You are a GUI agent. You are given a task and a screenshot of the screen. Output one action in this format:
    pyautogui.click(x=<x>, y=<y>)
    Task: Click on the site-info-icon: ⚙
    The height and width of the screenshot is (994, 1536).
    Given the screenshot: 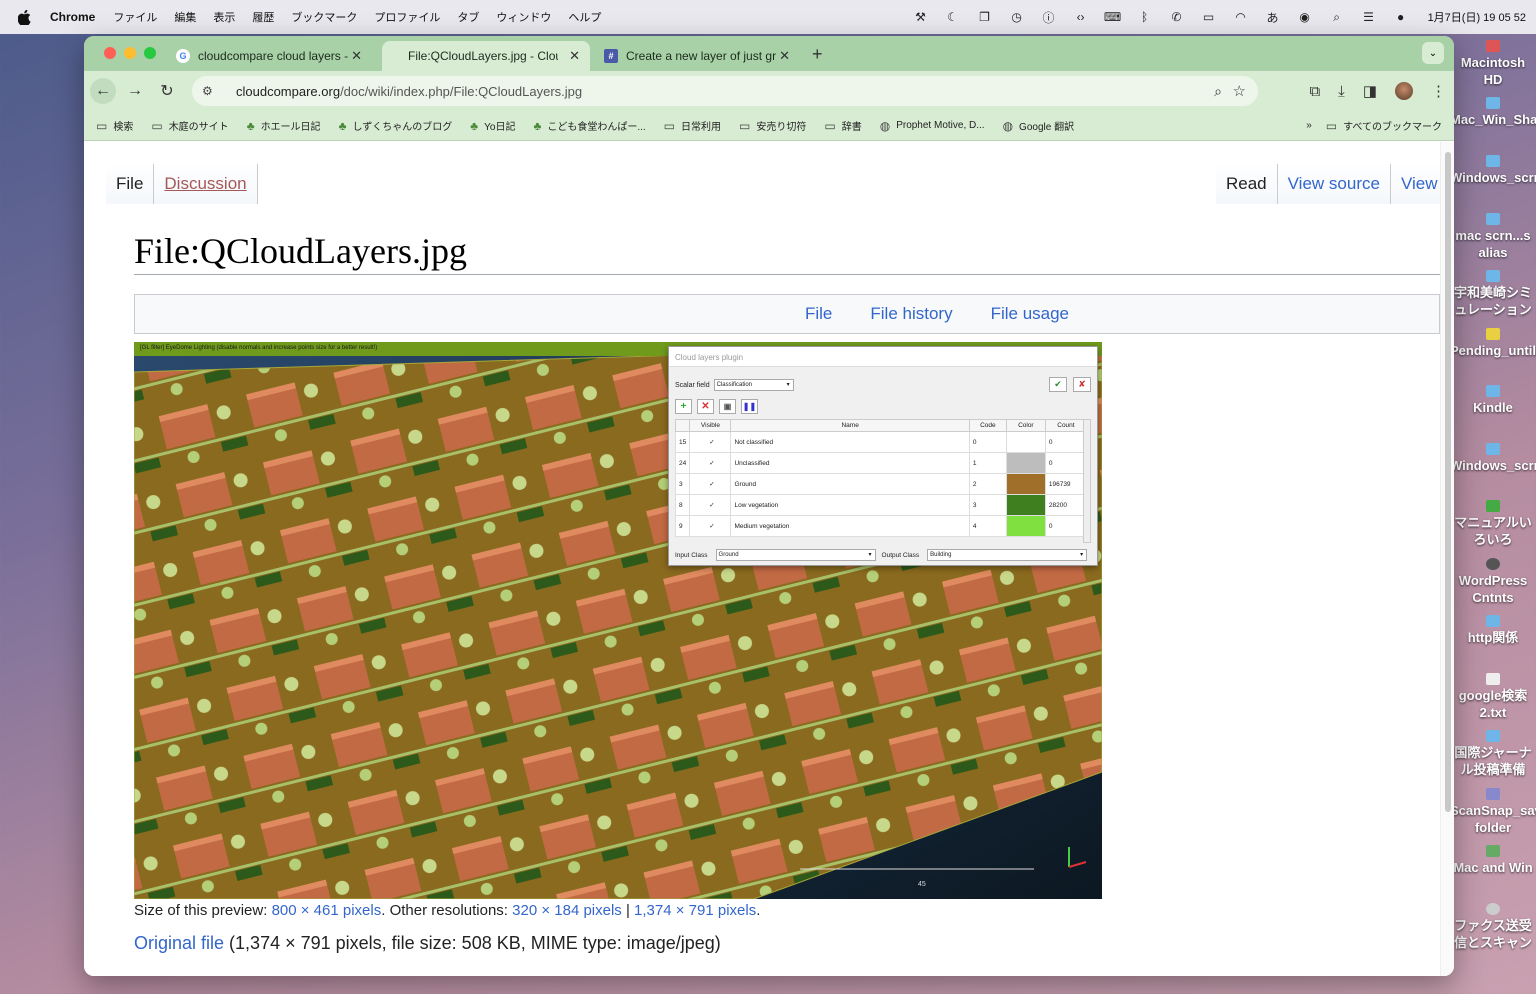 What is the action you would take?
    pyautogui.click(x=211, y=91)
    